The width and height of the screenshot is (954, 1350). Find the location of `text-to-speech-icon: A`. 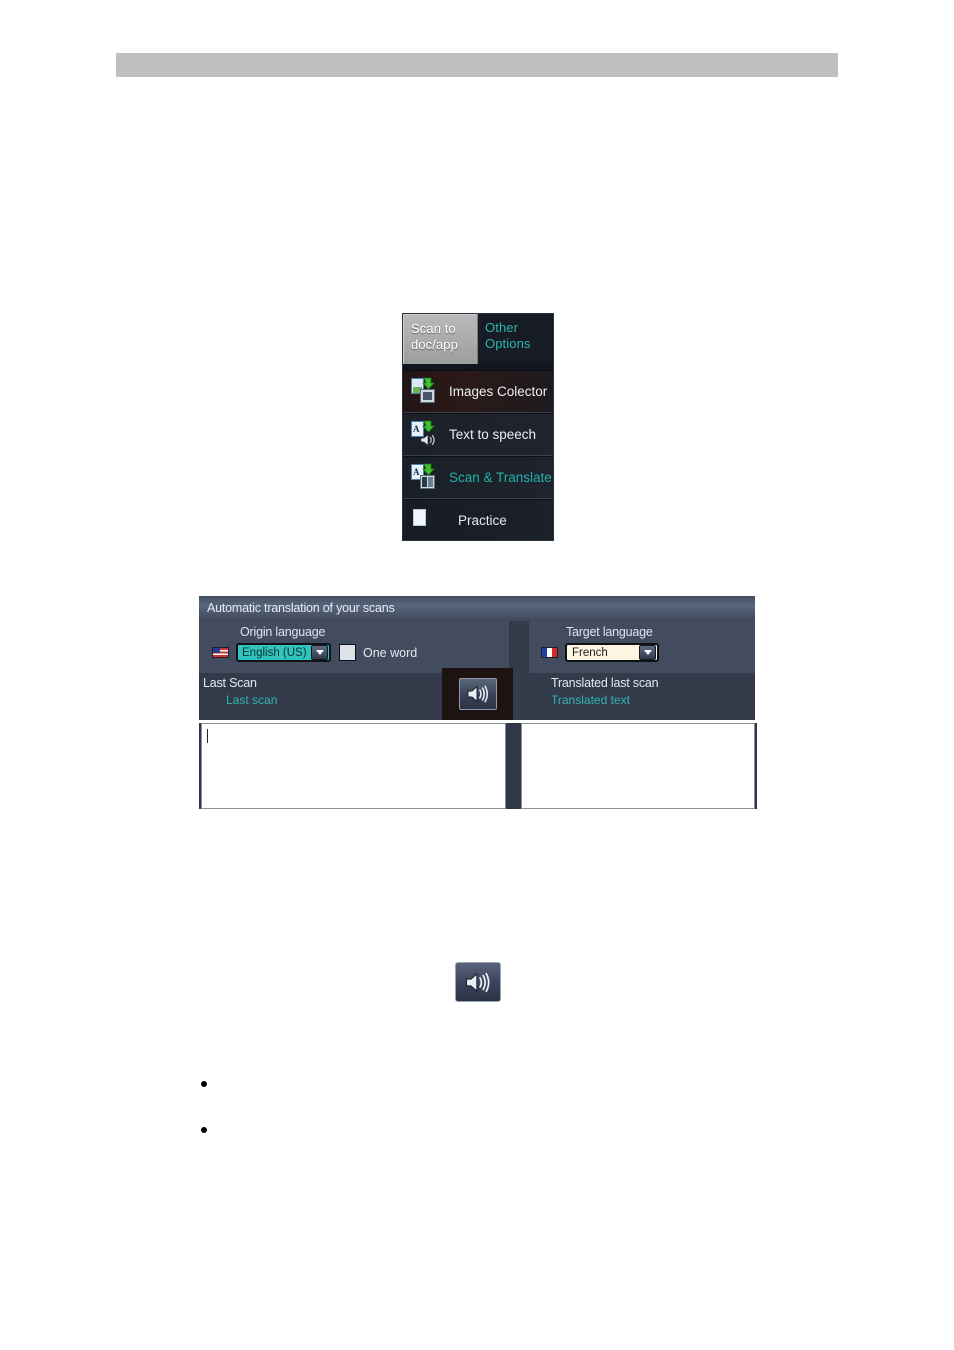

text-to-speech-icon: A is located at coordinates (426, 435).